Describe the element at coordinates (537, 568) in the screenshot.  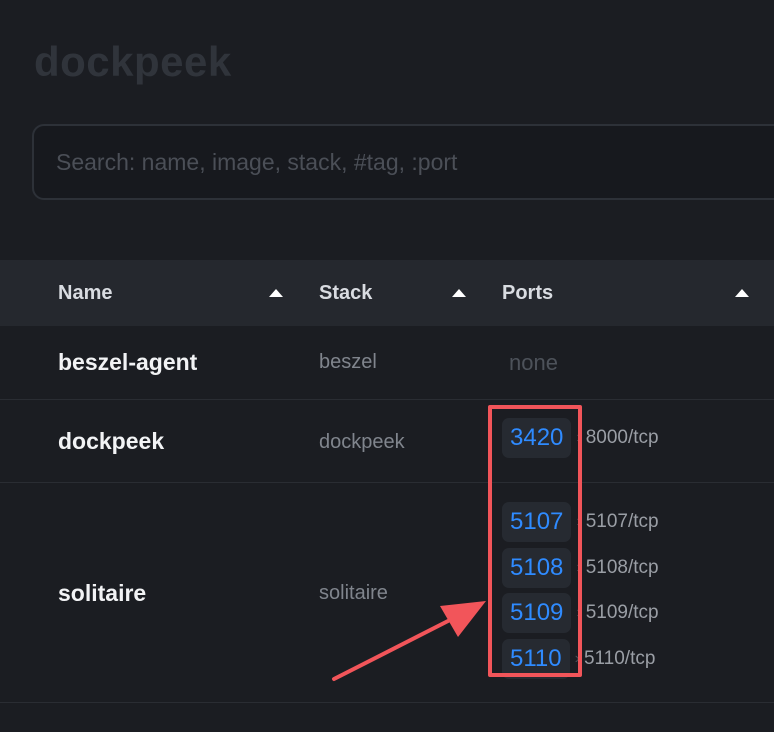
I see `host-port-link: 5108` at that location.